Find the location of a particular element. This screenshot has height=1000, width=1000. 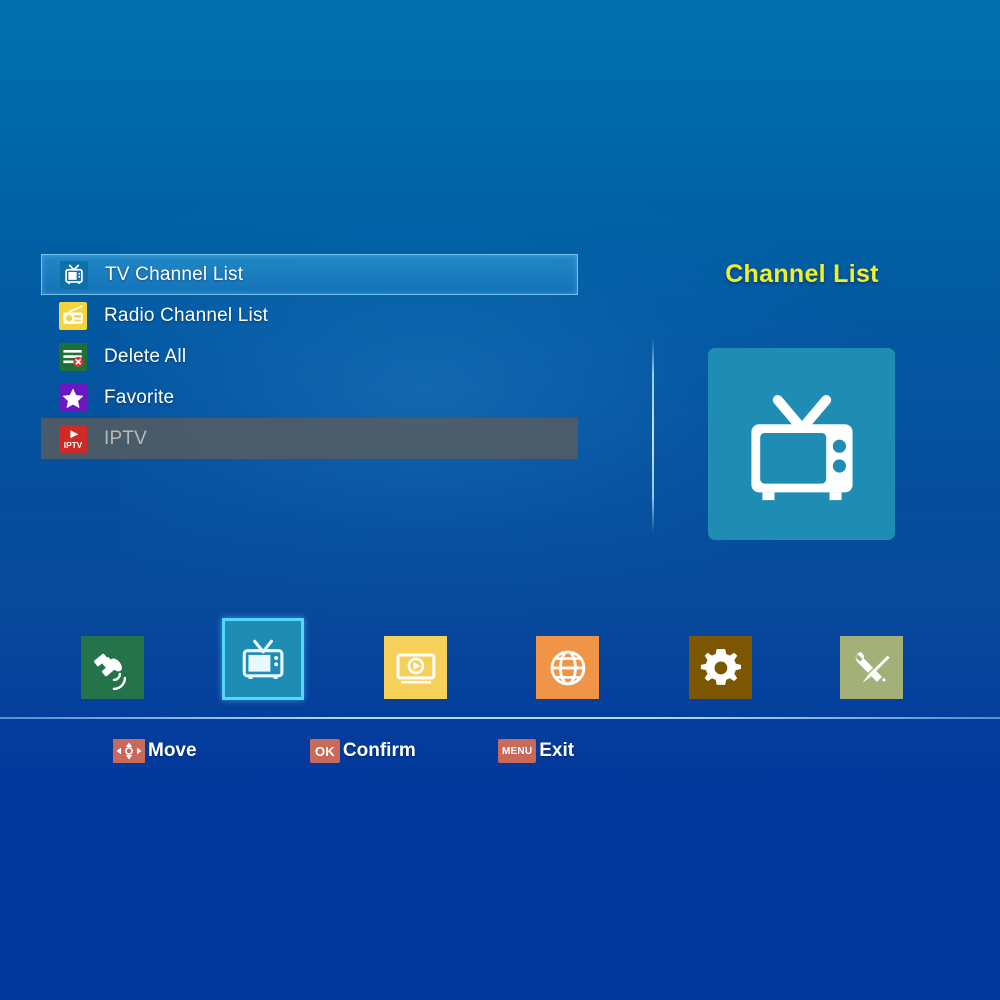

toolbar-item-media is located at coordinates (415, 667).